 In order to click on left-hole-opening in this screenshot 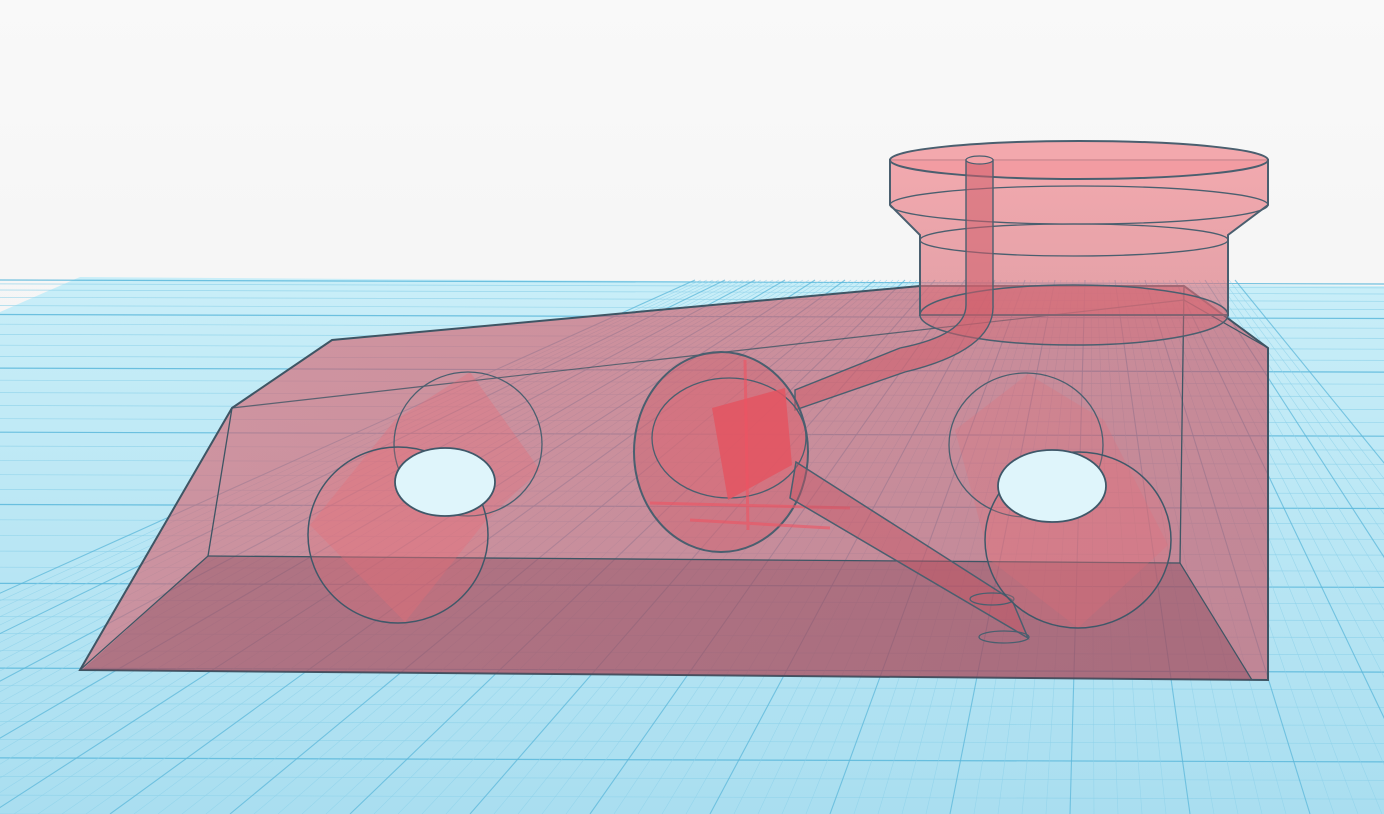, I will do `click(445, 482)`.